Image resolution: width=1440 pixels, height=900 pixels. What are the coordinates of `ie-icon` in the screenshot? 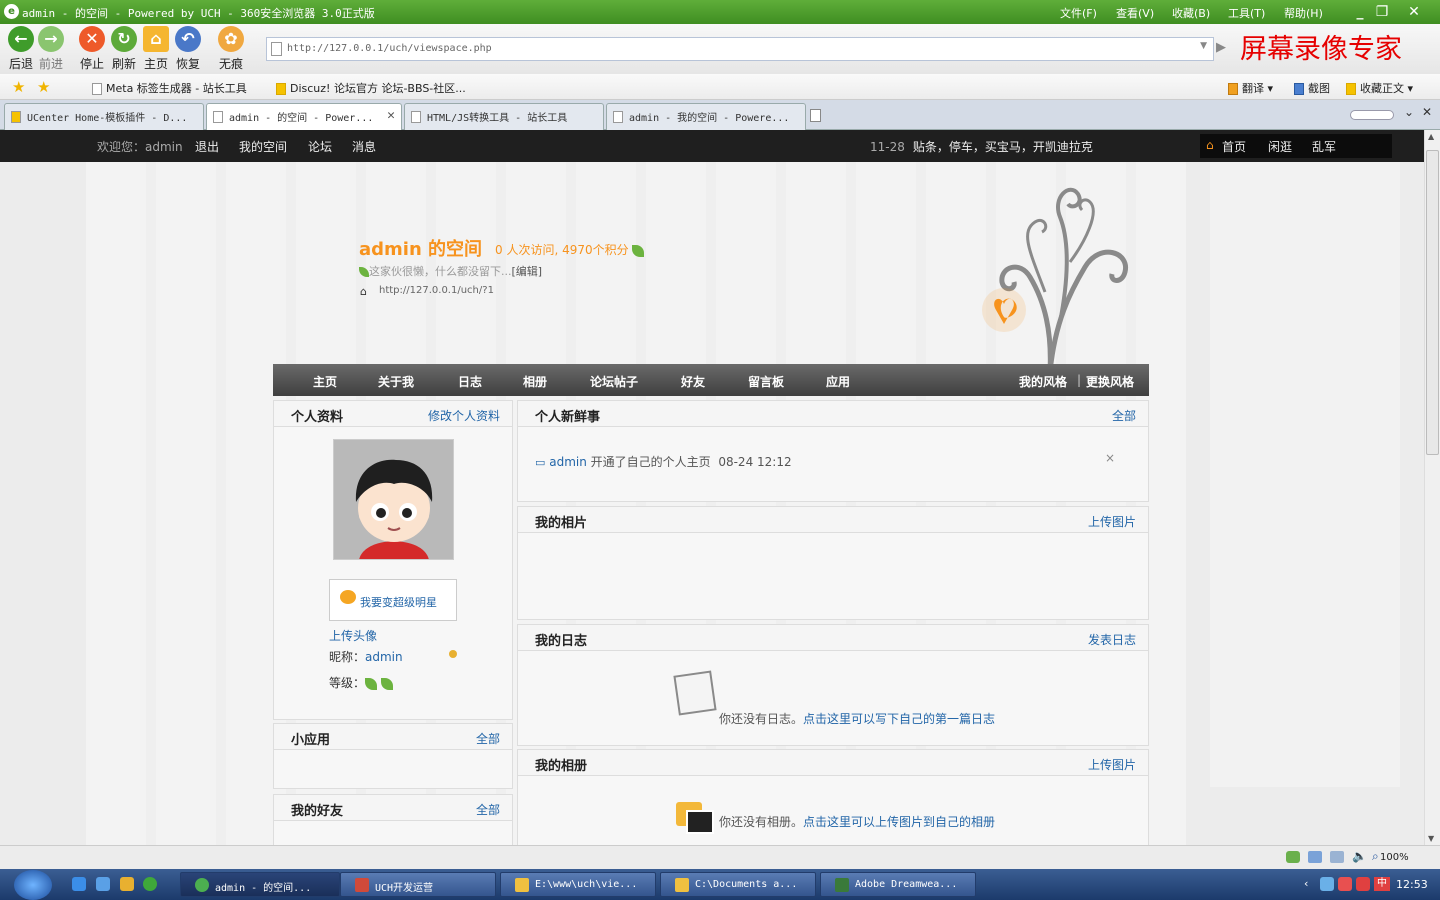 It's located at (79, 884).